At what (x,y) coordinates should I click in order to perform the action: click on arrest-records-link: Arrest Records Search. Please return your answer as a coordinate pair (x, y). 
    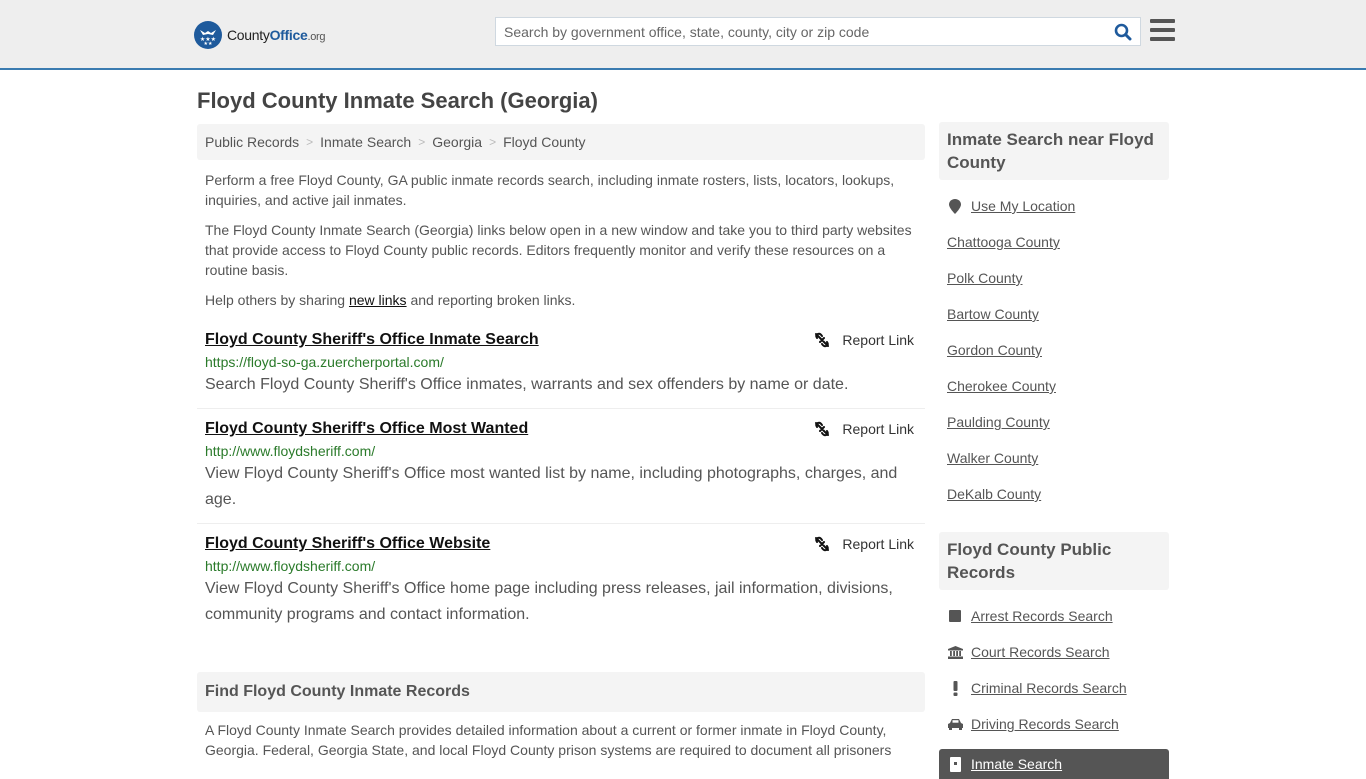
    Looking at the image, I should click on (1042, 616).